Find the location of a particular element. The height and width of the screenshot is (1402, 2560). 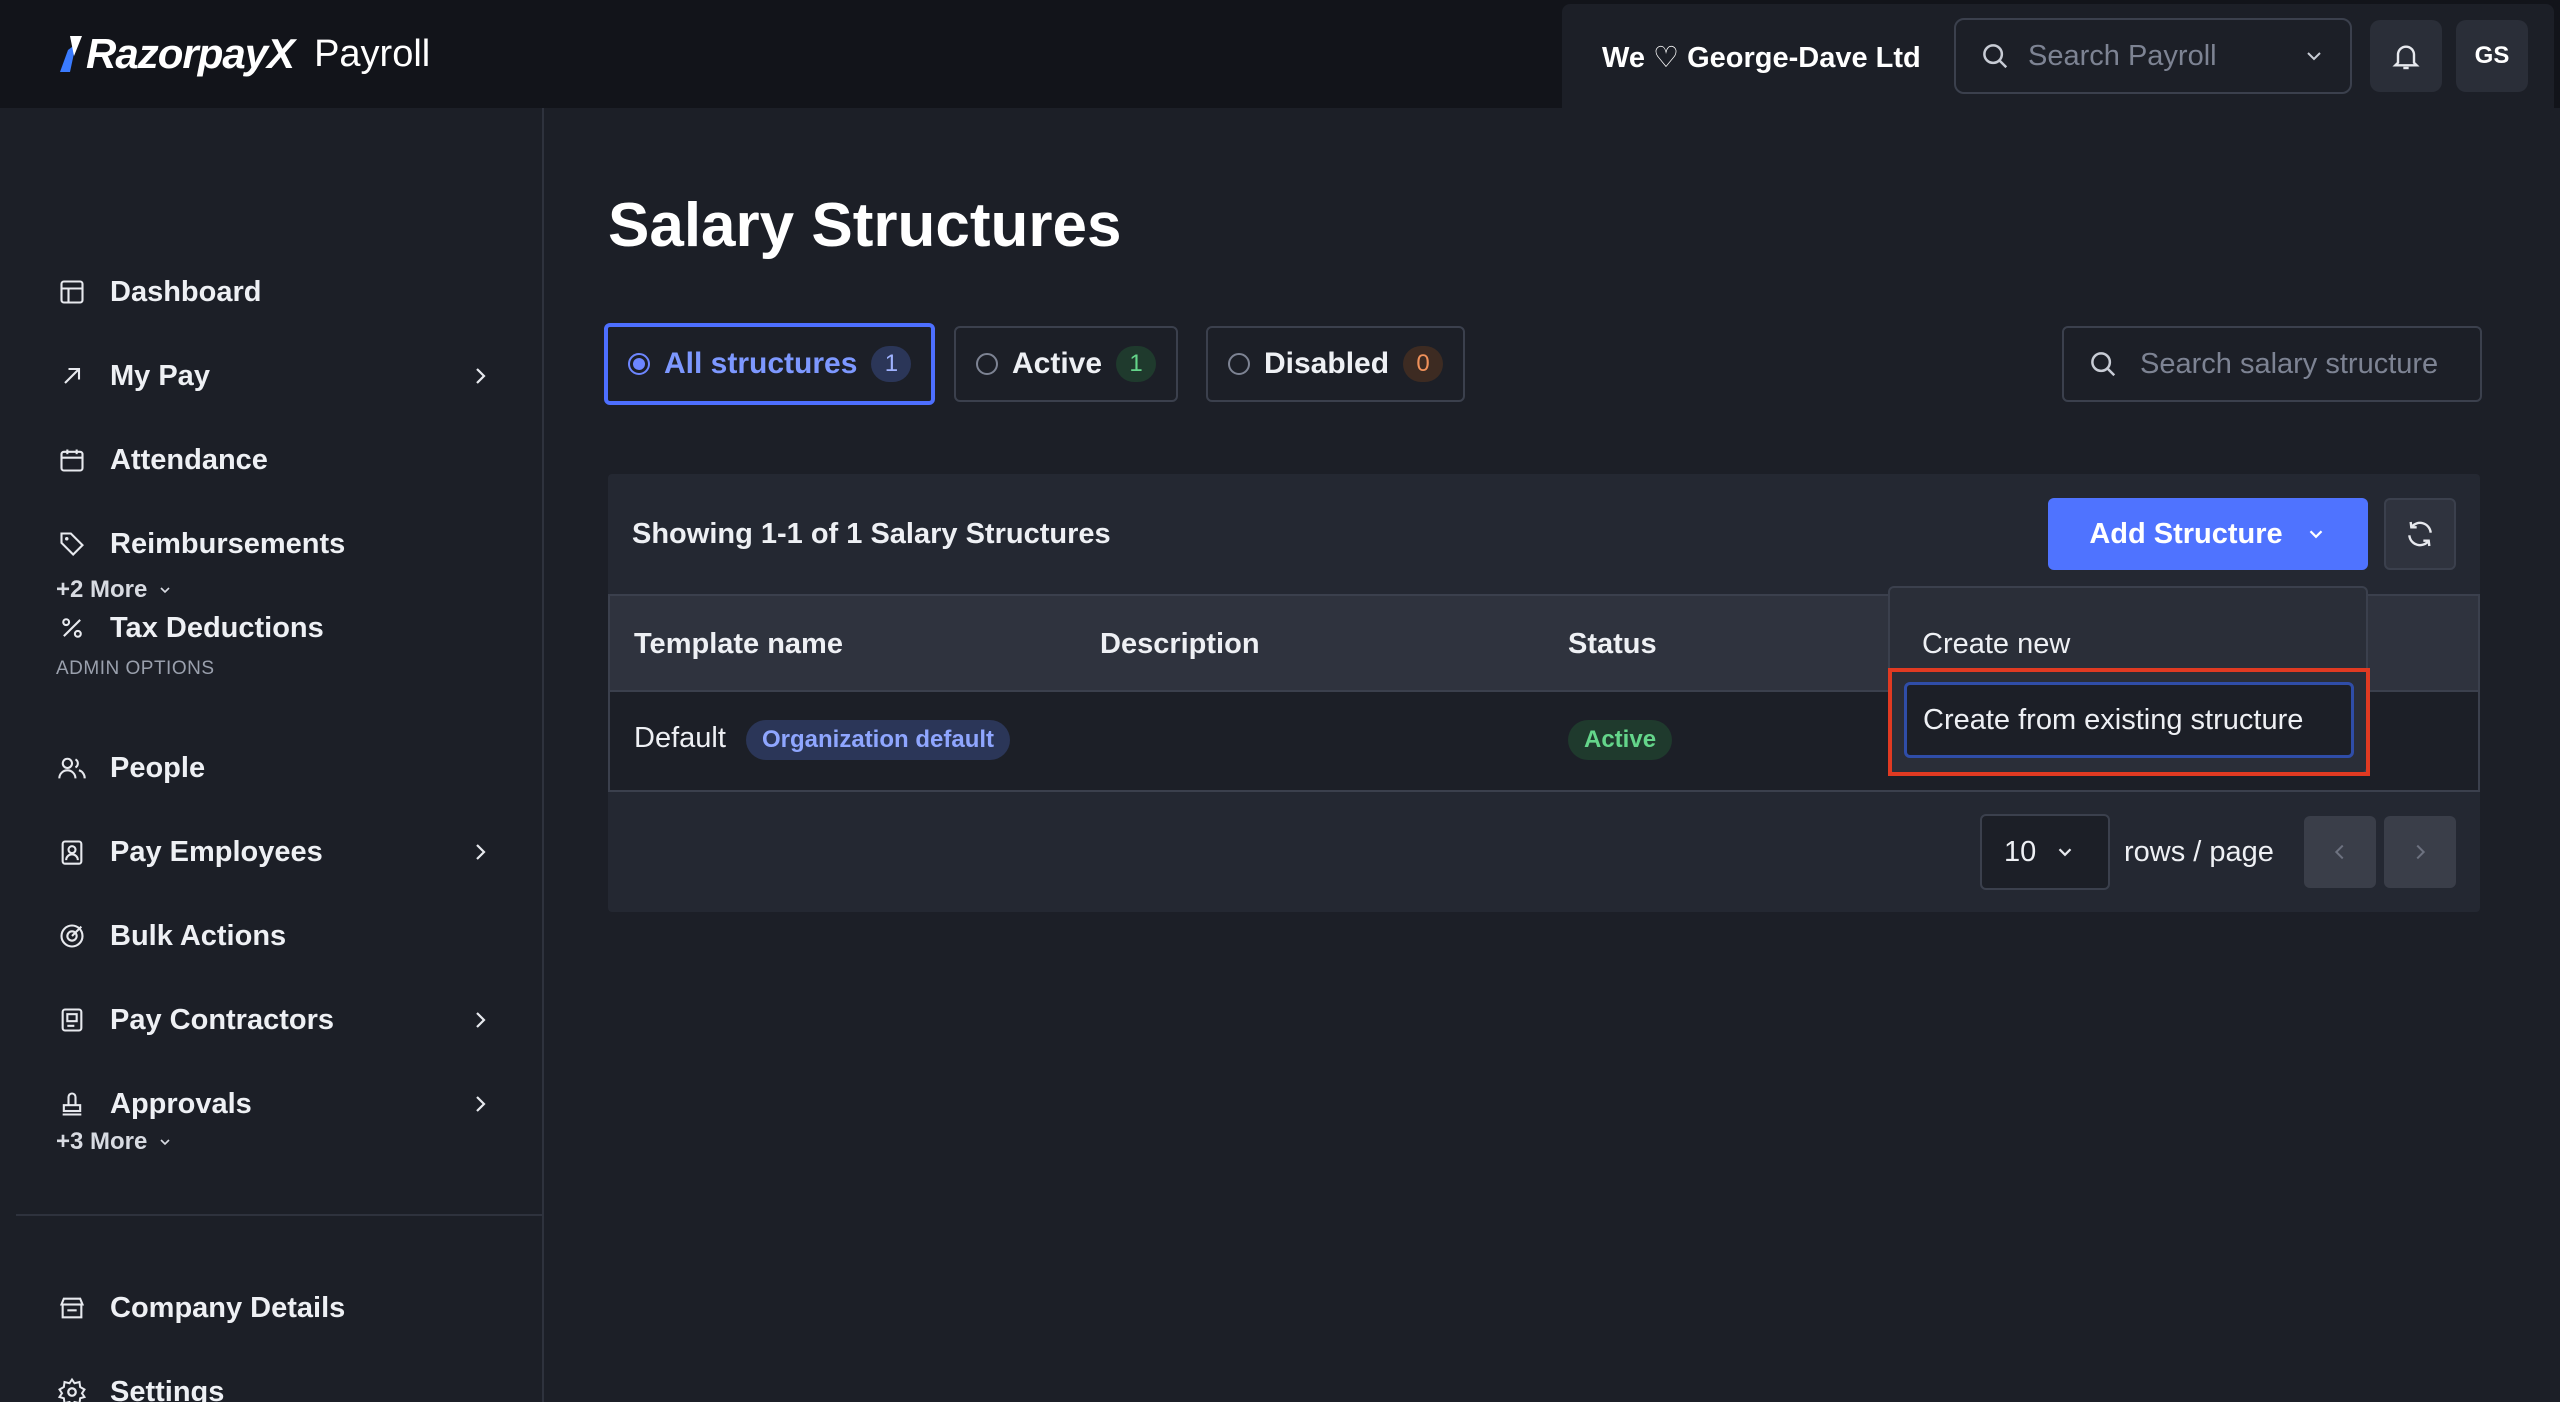

more-link-1: +2 More is located at coordinates (114, 590).